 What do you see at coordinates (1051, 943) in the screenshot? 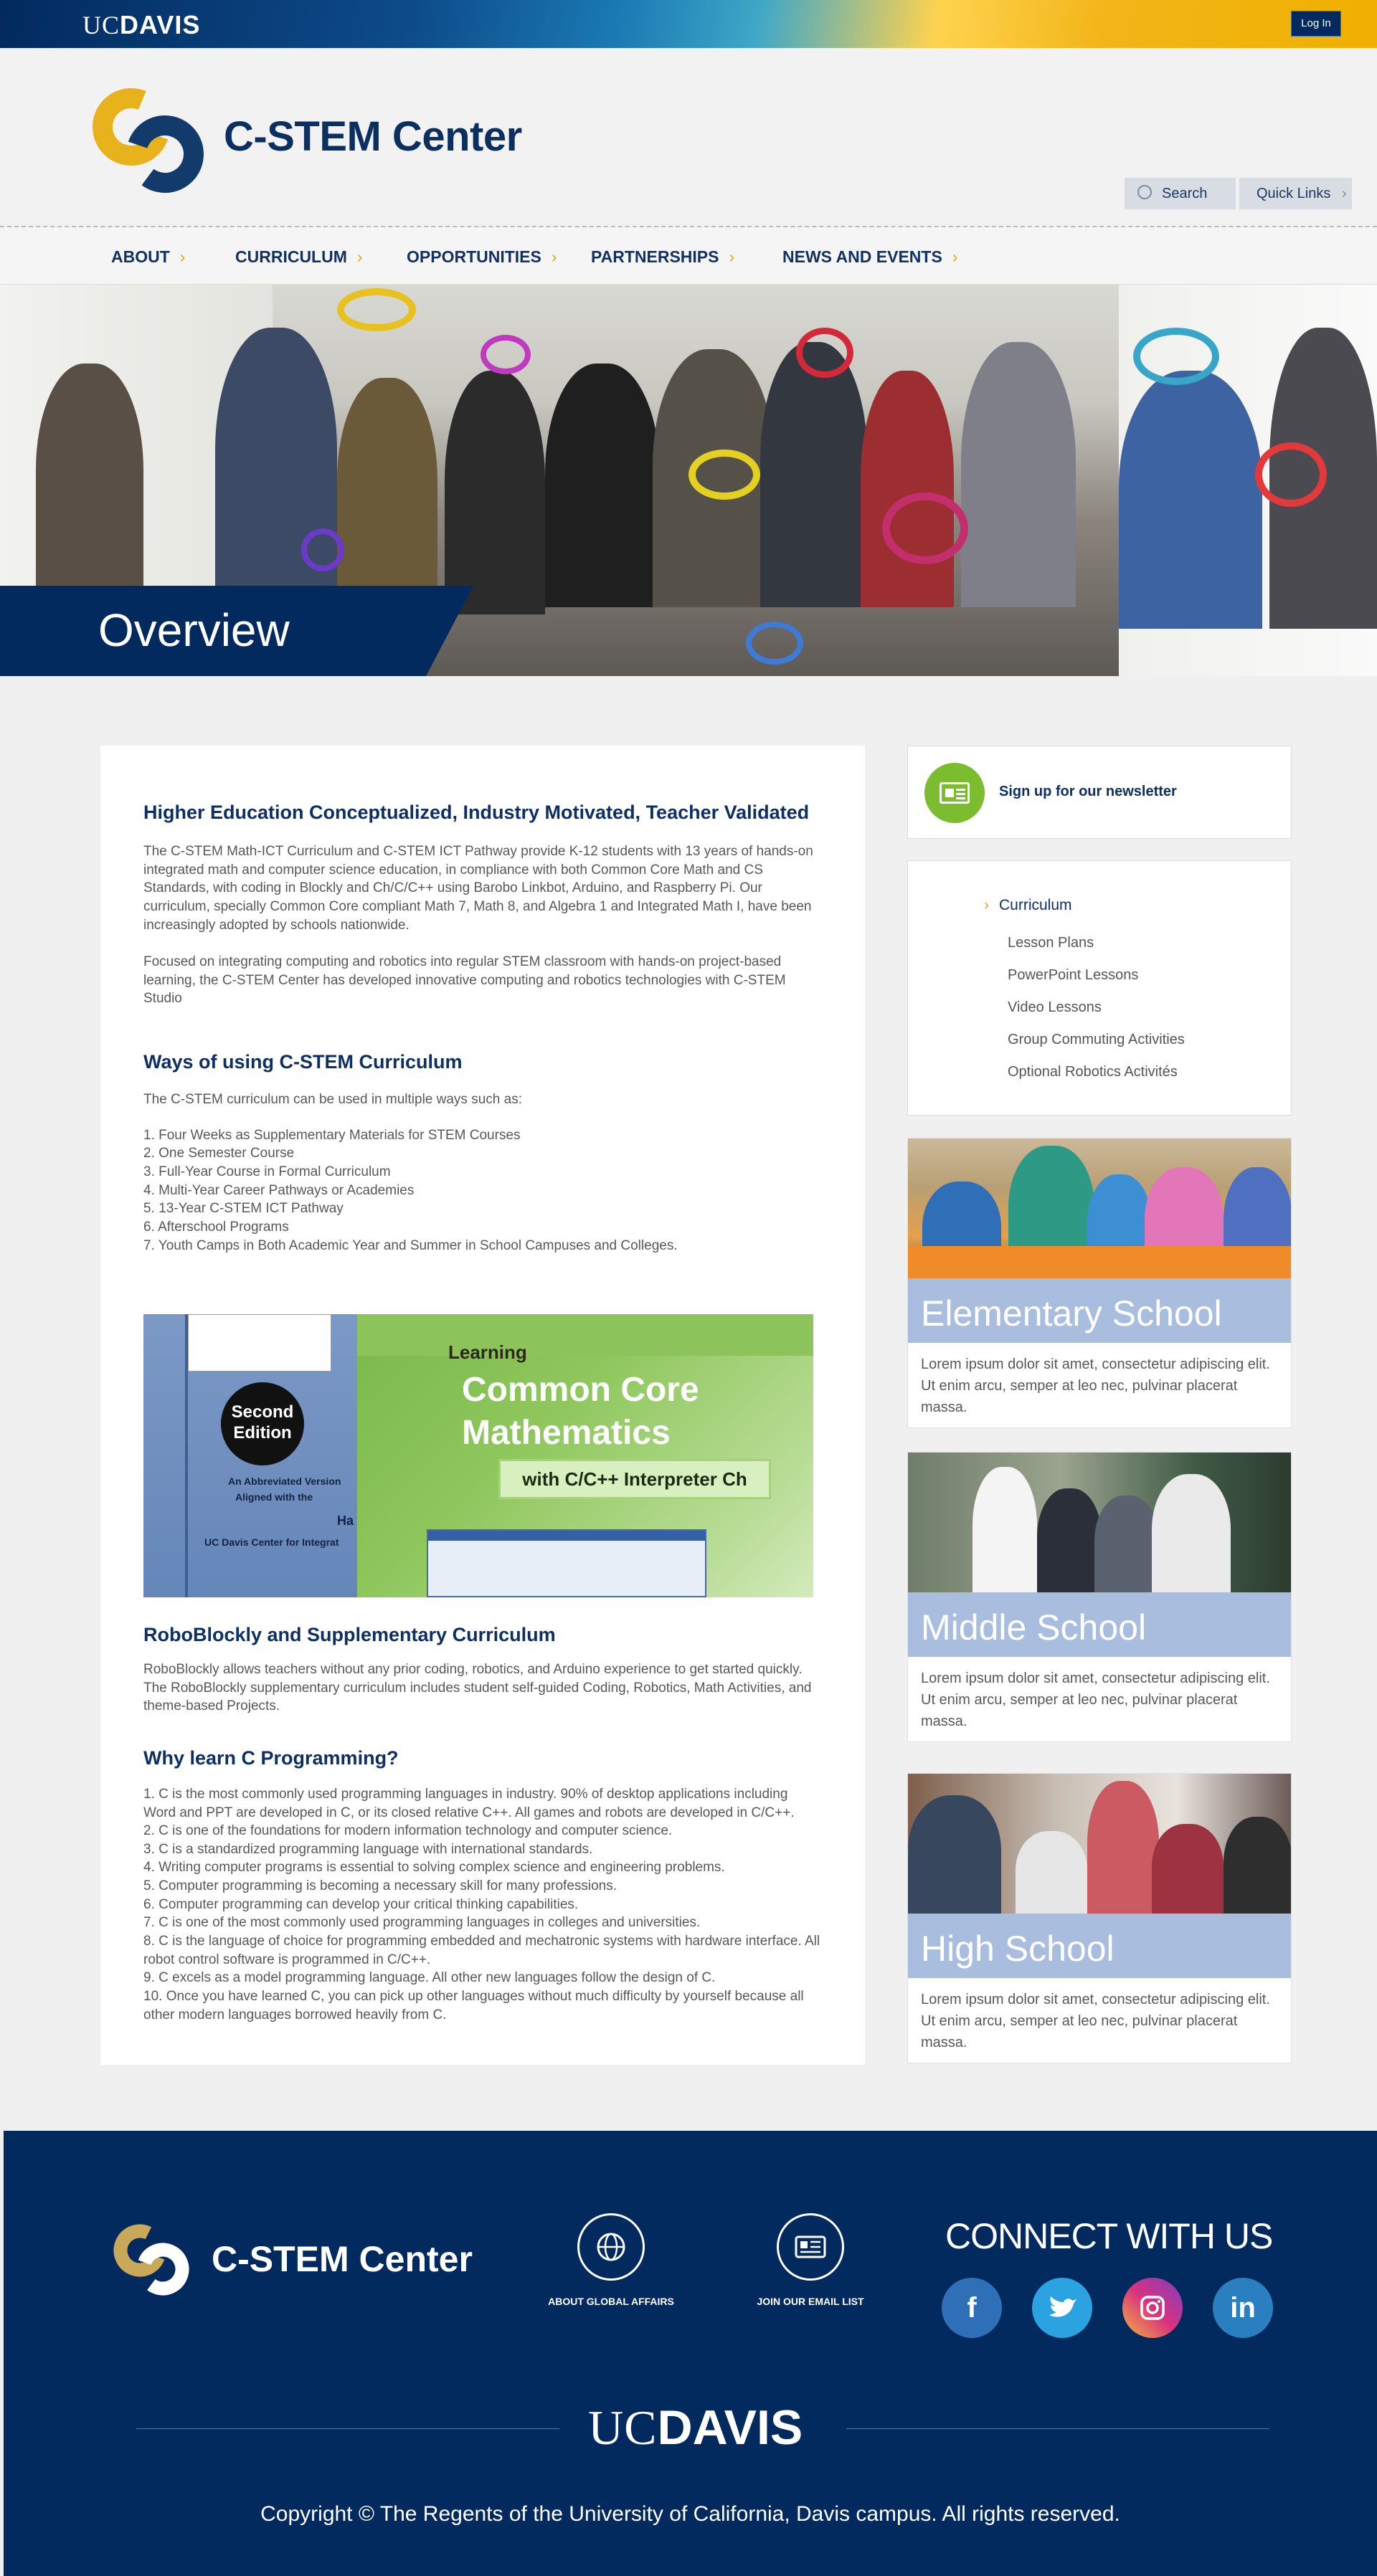
I see `submenu-item-lesson-plans: Lesson Plans` at bounding box center [1051, 943].